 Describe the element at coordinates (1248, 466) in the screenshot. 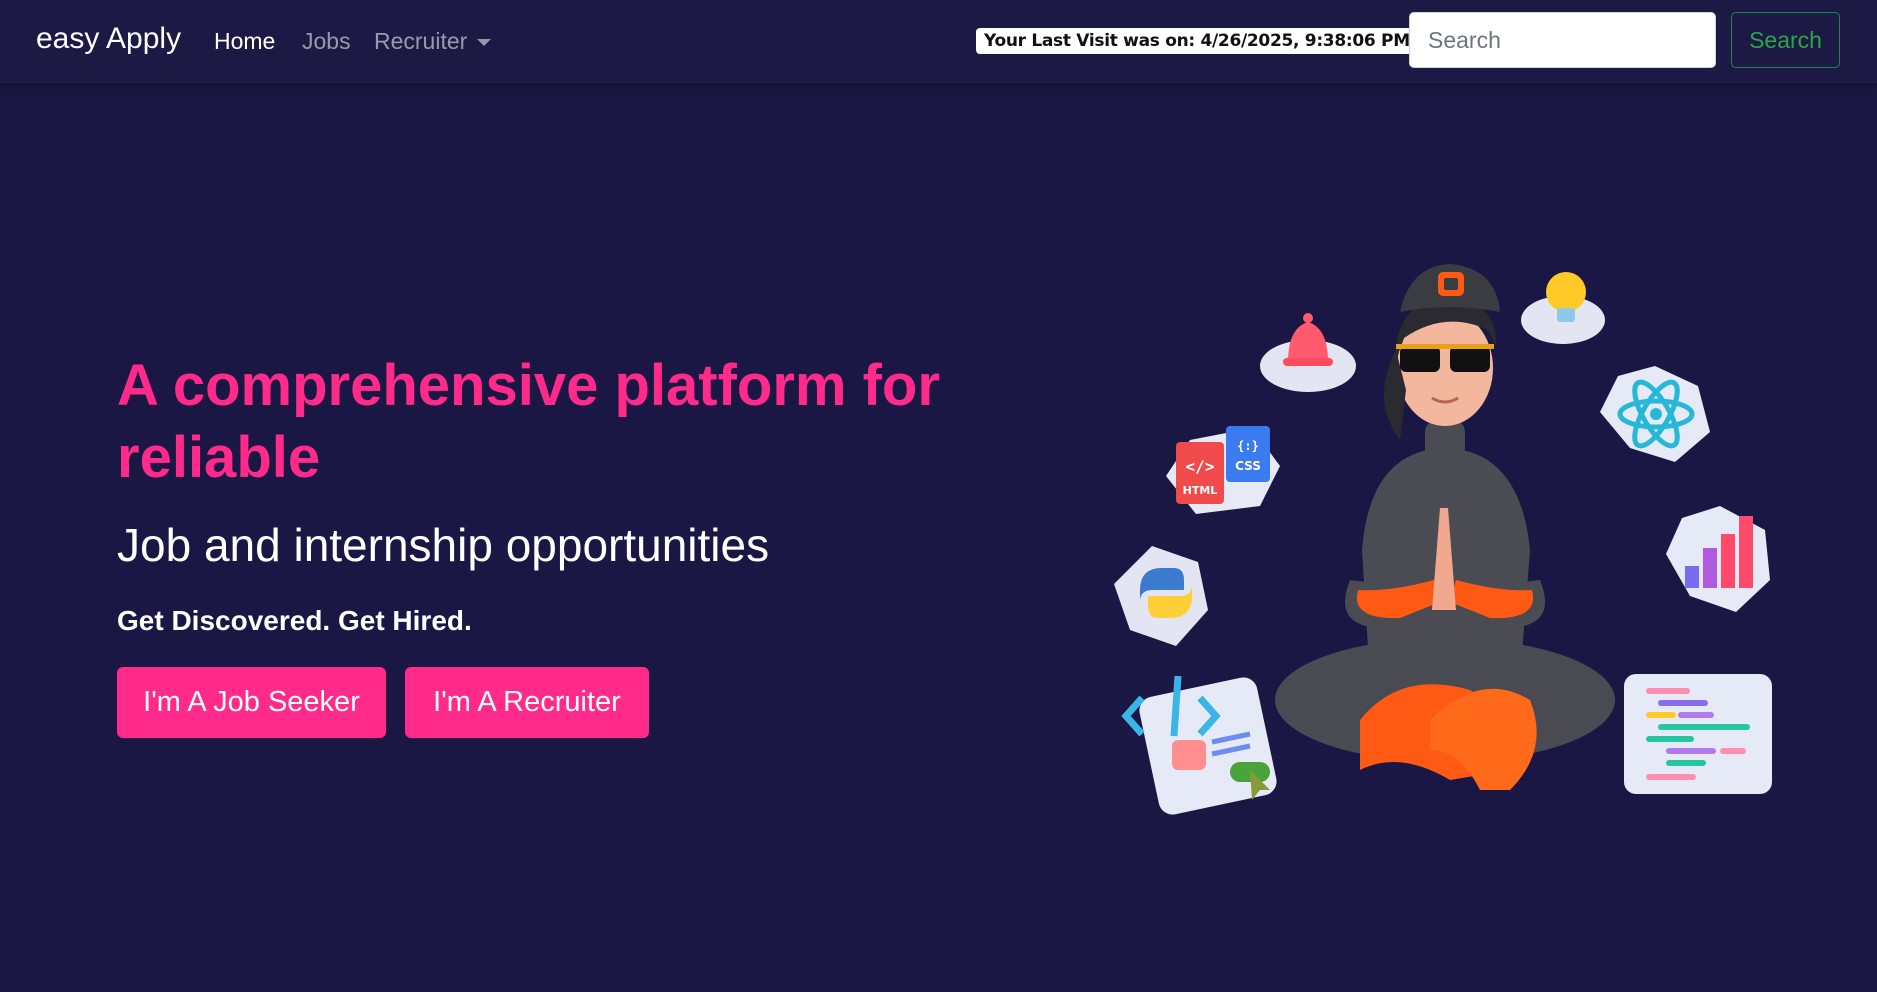

I see `css-badge-label: CSS` at that location.